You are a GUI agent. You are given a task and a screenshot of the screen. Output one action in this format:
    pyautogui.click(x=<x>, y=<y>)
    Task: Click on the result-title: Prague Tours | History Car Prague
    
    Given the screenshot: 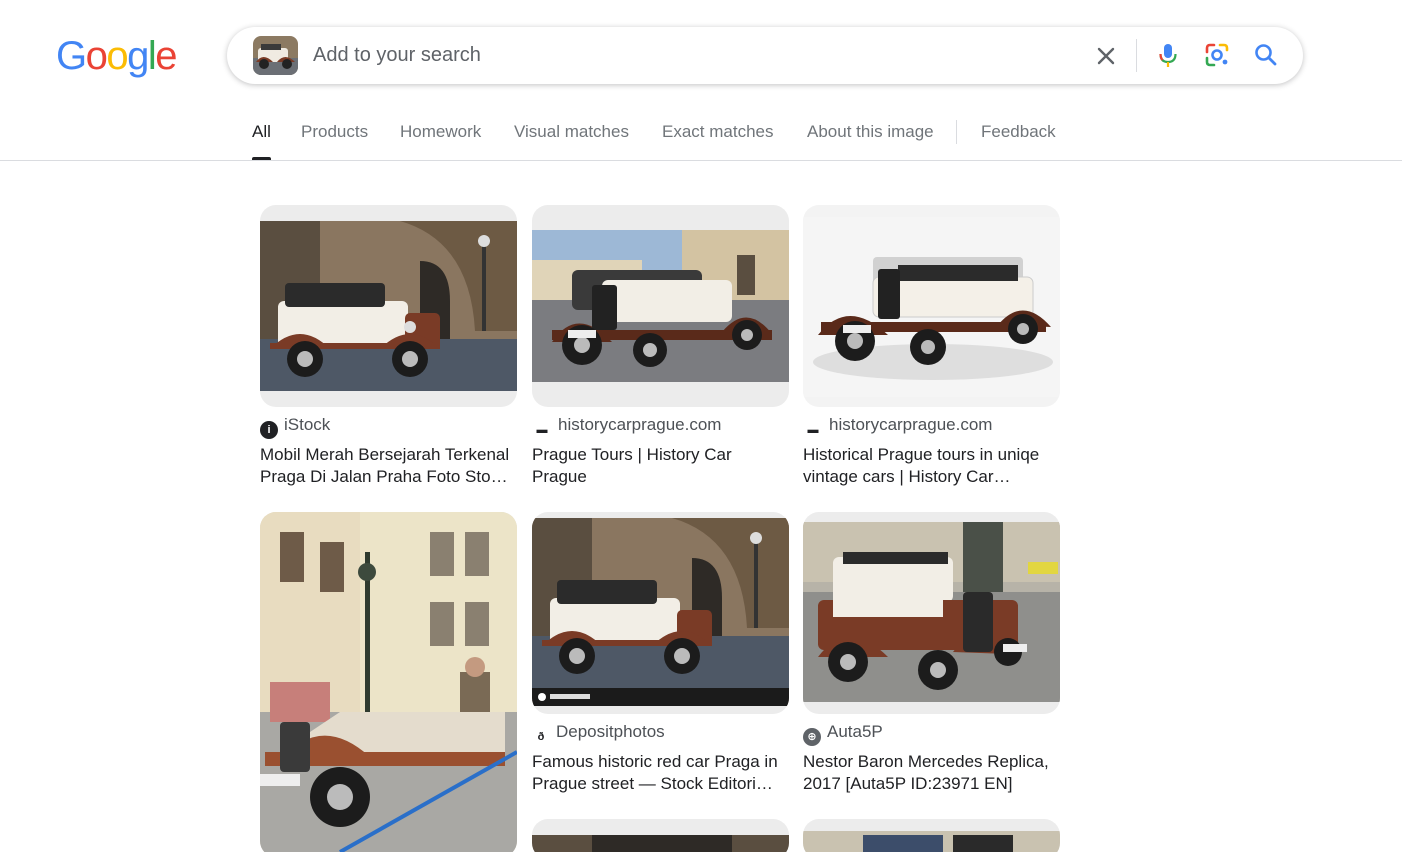 What is the action you would take?
    pyautogui.click(x=660, y=466)
    